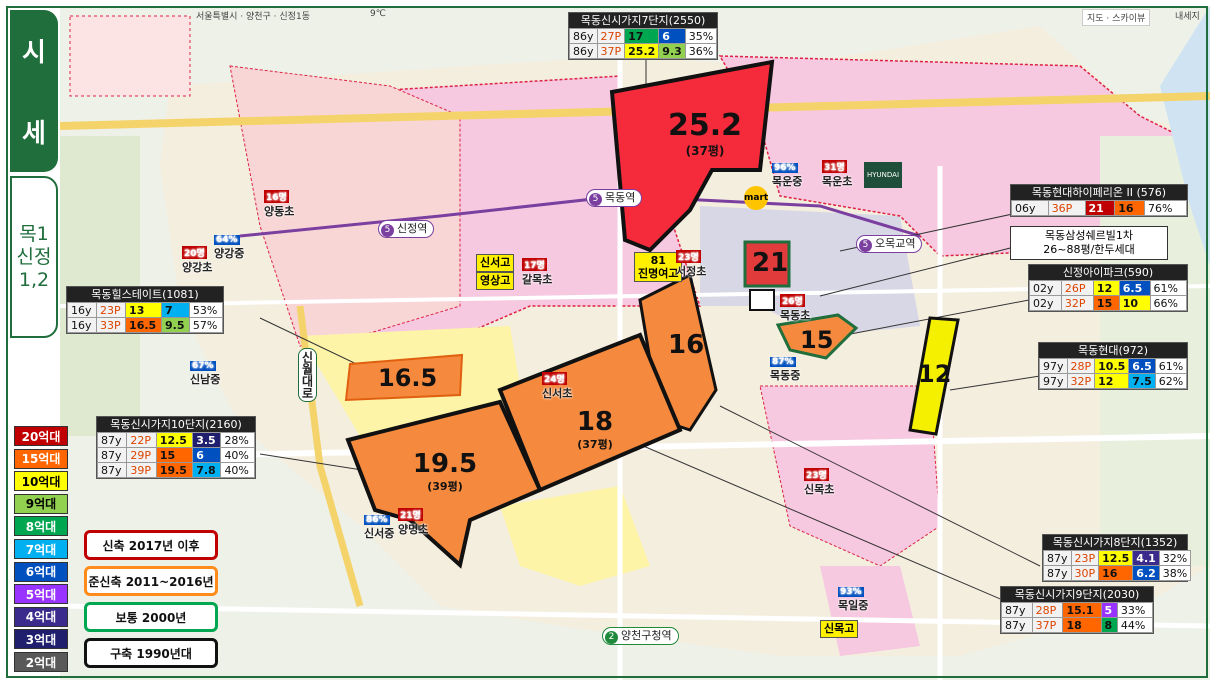 This screenshot has width=1216, height=684. I want to click on complex-row: 02y 26P 12 6.5 61%, so click(1108, 288).